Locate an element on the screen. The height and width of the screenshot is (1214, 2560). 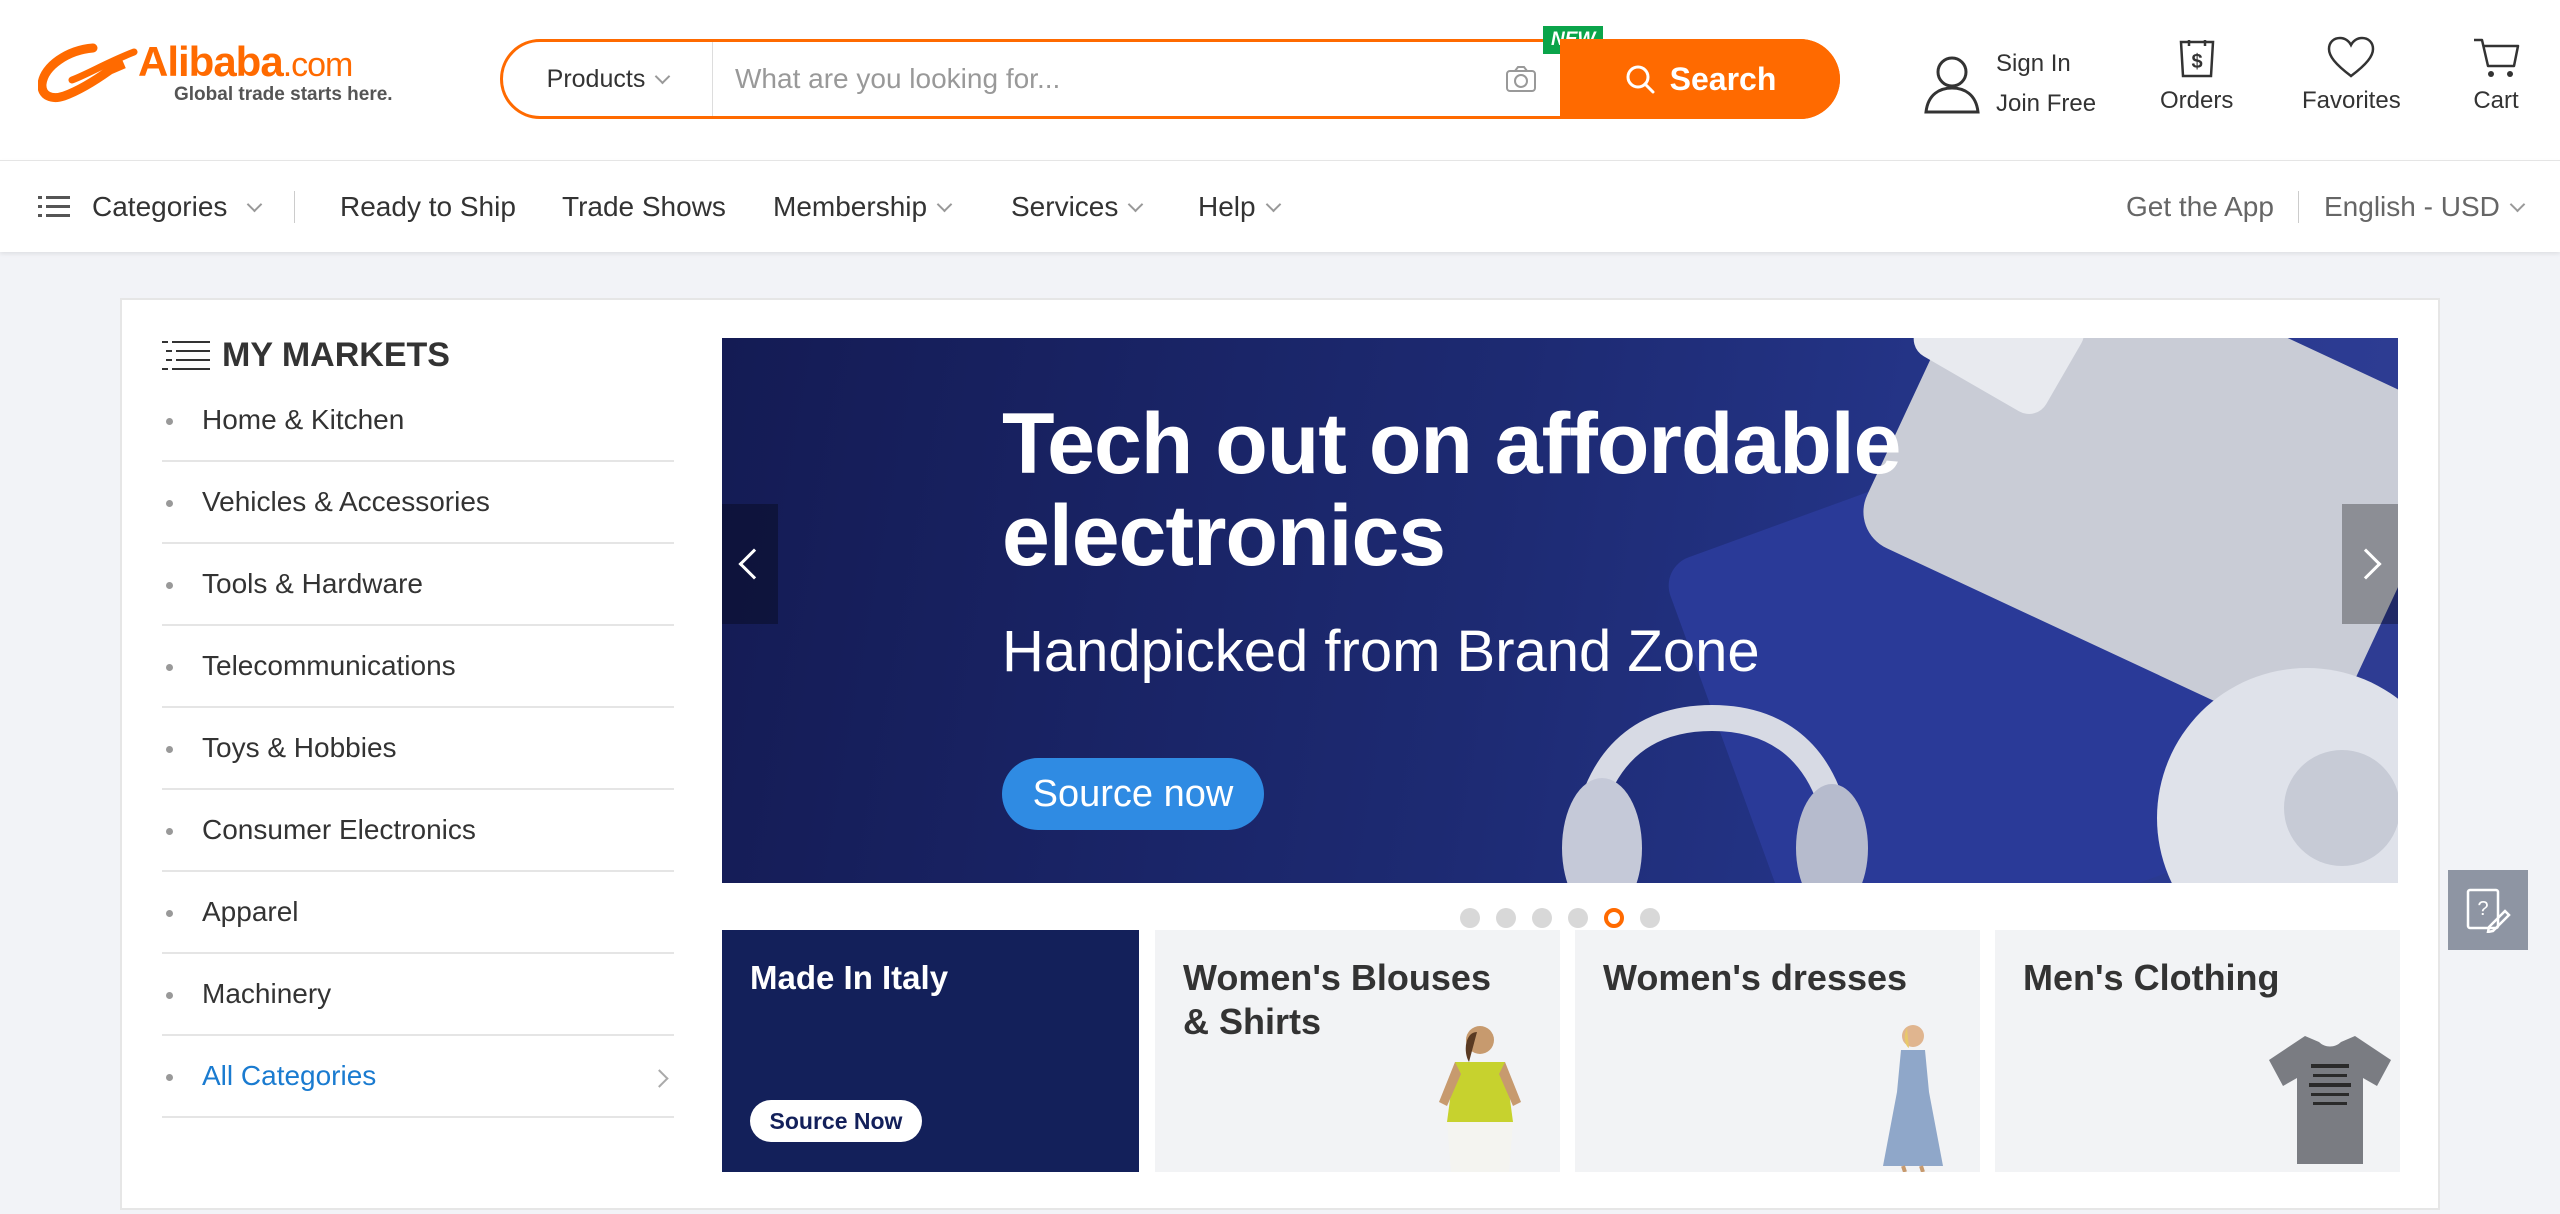
tile-title: Made In Italy is located at coordinates (849, 977).